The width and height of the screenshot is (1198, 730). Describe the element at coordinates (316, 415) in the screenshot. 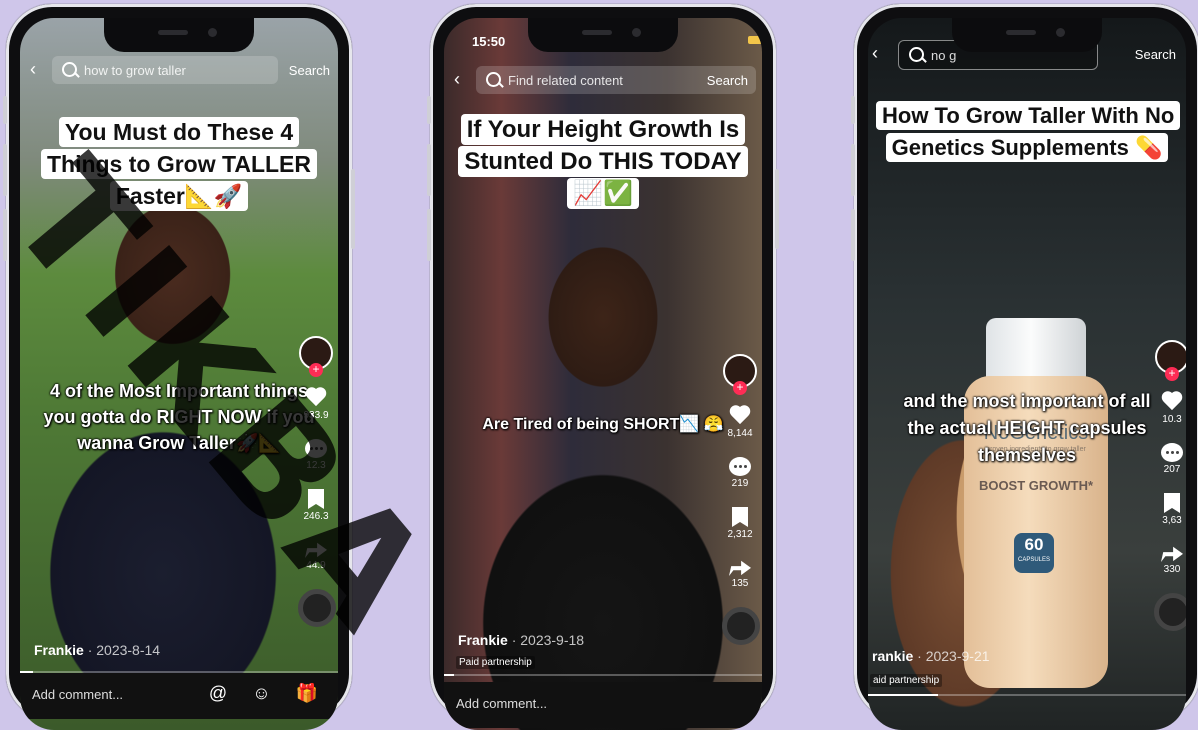

I see `like-count: 933.9` at that location.